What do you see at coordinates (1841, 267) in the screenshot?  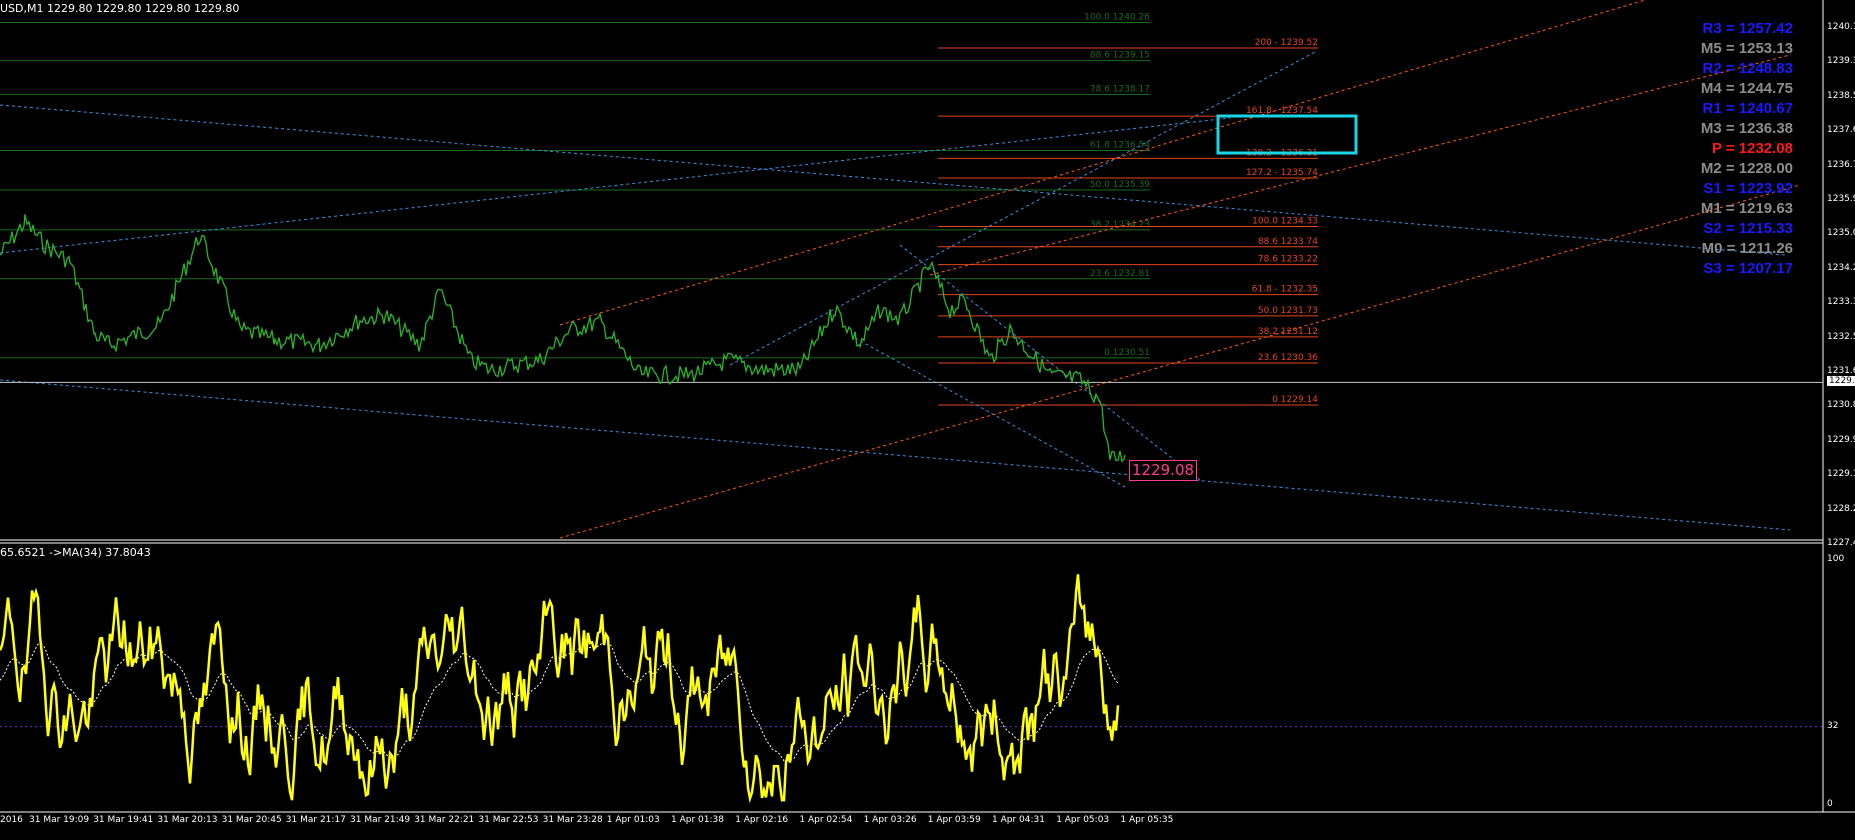 I see `price-axis-label: 1234.2` at bounding box center [1841, 267].